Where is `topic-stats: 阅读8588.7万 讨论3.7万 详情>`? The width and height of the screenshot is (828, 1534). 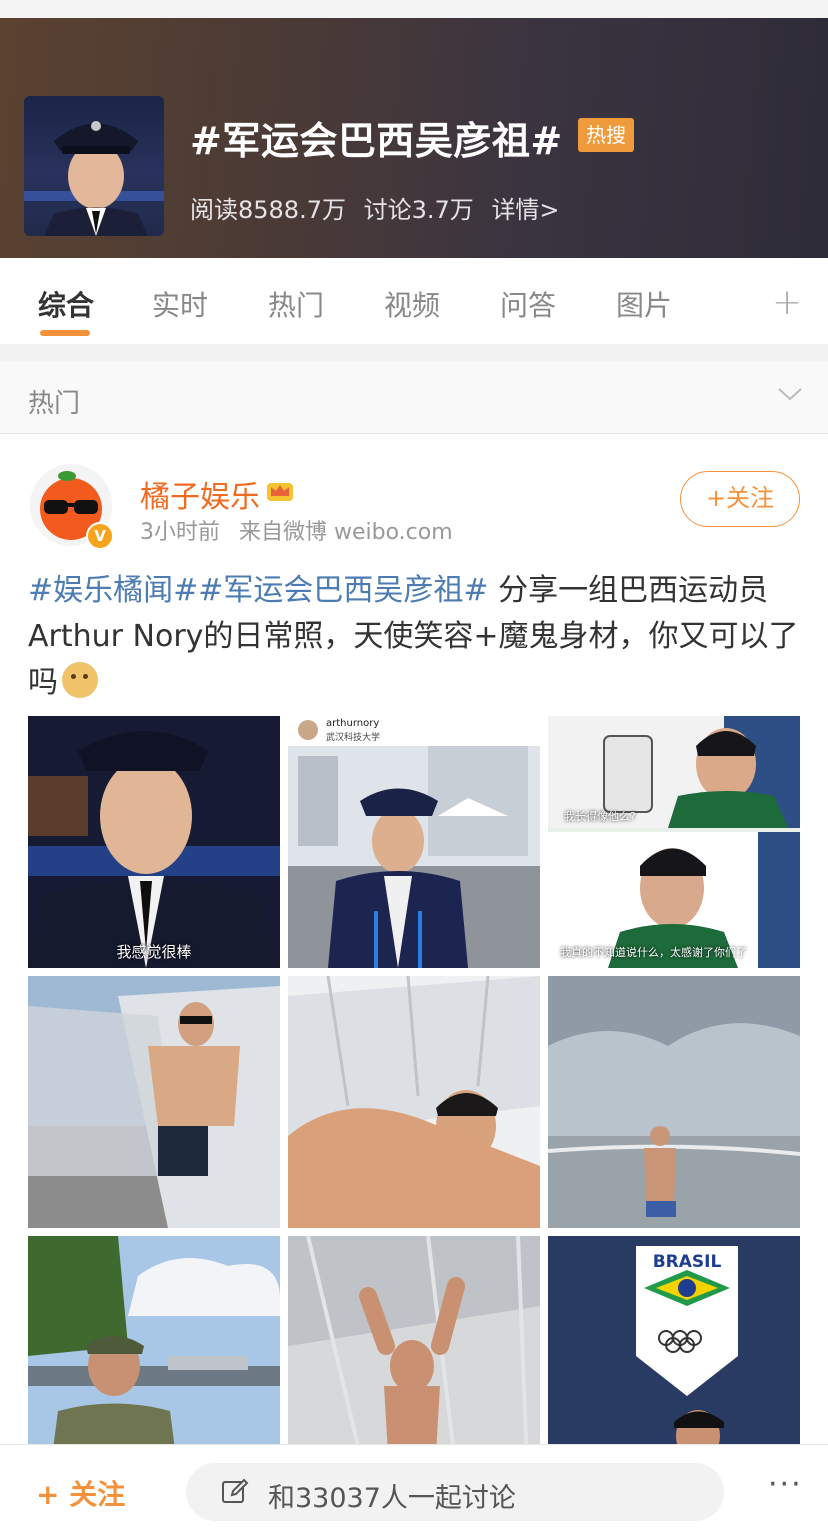
topic-stats: 阅读8588.7万 讨论3.7万 详情> is located at coordinates (380, 207).